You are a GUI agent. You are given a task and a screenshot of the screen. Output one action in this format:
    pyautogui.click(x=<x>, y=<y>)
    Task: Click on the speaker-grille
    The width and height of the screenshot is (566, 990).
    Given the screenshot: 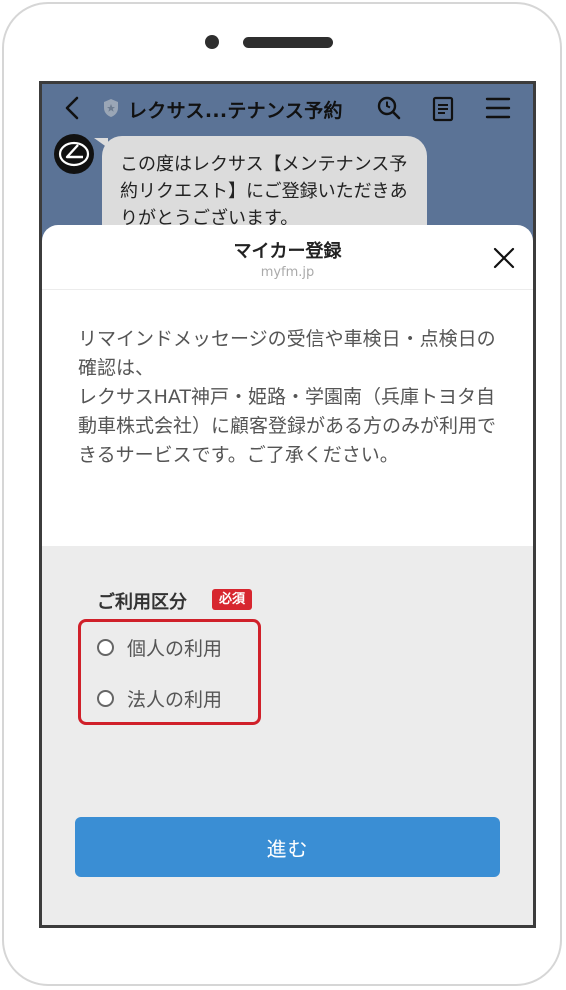 What is the action you would take?
    pyautogui.click(x=288, y=42)
    